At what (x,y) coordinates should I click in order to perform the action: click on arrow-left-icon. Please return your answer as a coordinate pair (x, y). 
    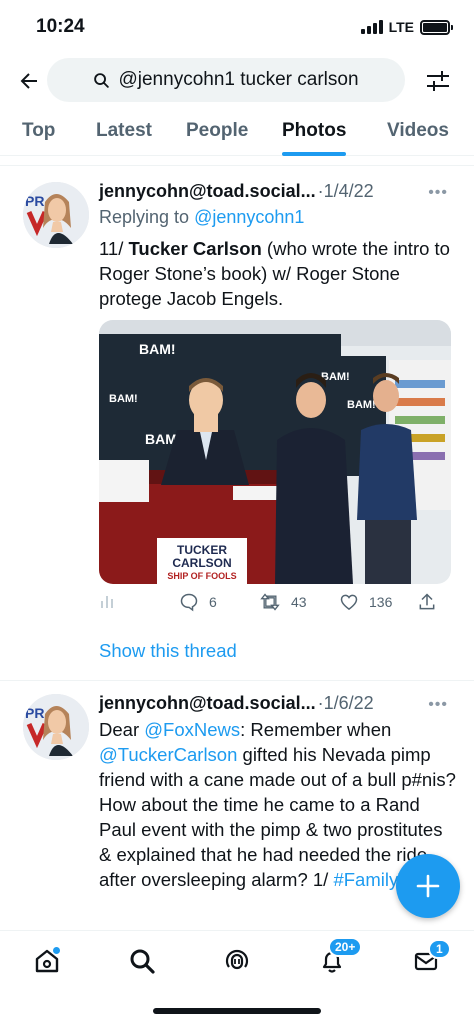
    Looking at the image, I should click on (28, 81).